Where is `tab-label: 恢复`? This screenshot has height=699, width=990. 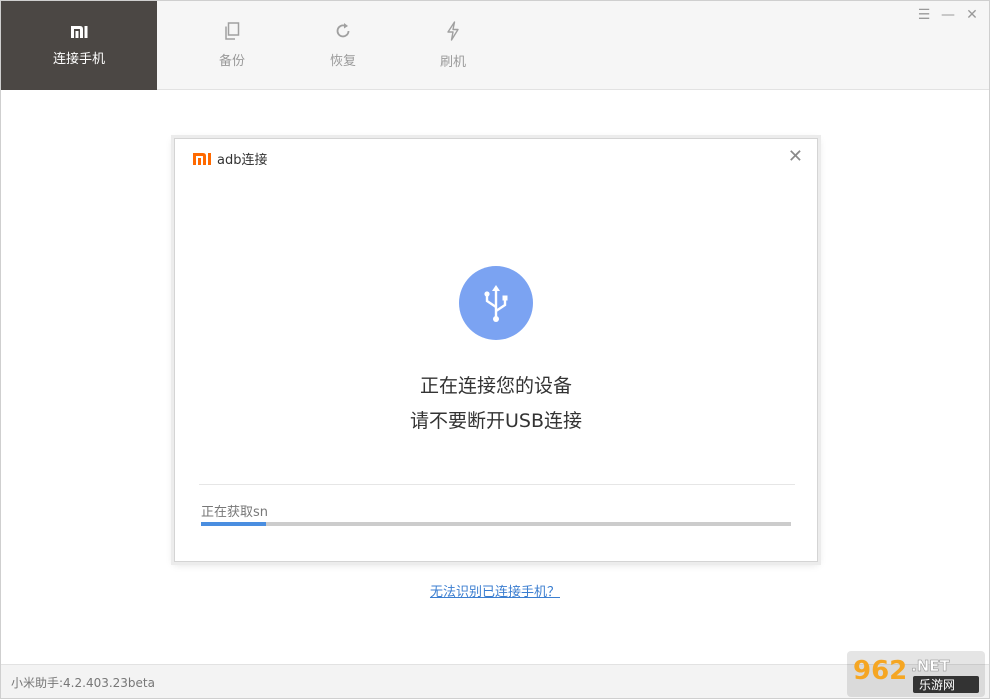
tab-label: 恢复 is located at coordinates (342, 61).